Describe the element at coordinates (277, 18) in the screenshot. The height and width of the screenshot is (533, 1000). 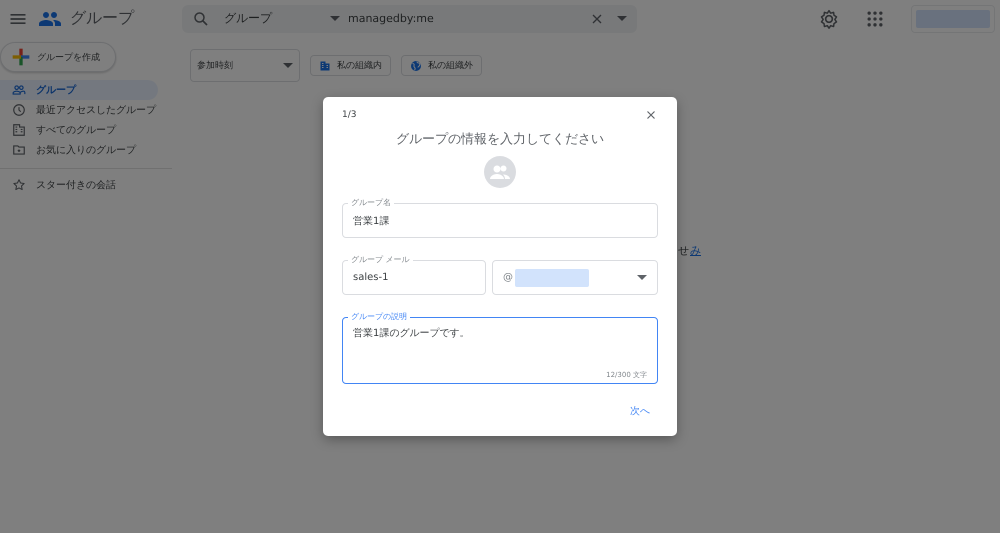
I see `search-scope: グループ` at that location.